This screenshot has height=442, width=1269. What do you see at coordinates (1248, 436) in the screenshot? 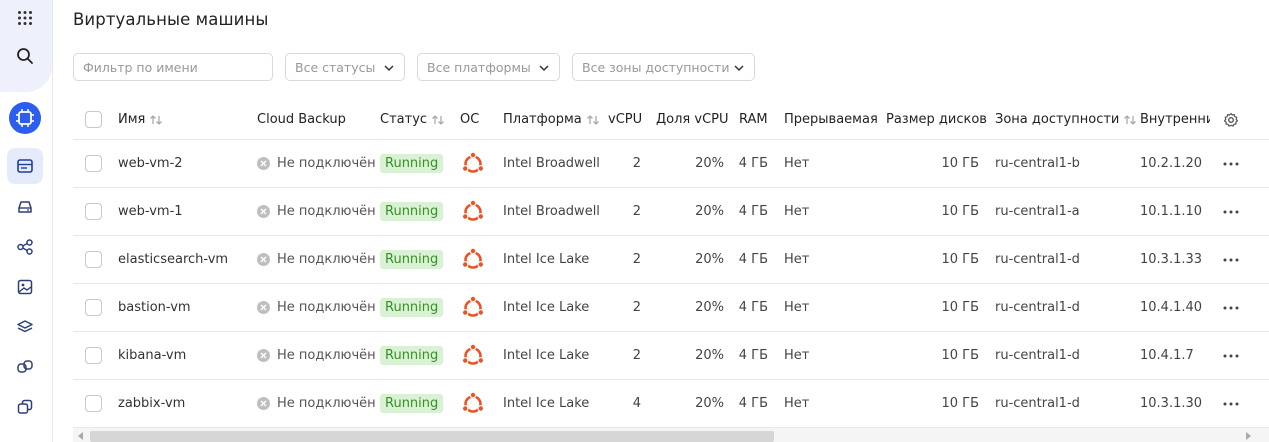
I see `scroll-right-icon` at bounding box center [1248, 436].